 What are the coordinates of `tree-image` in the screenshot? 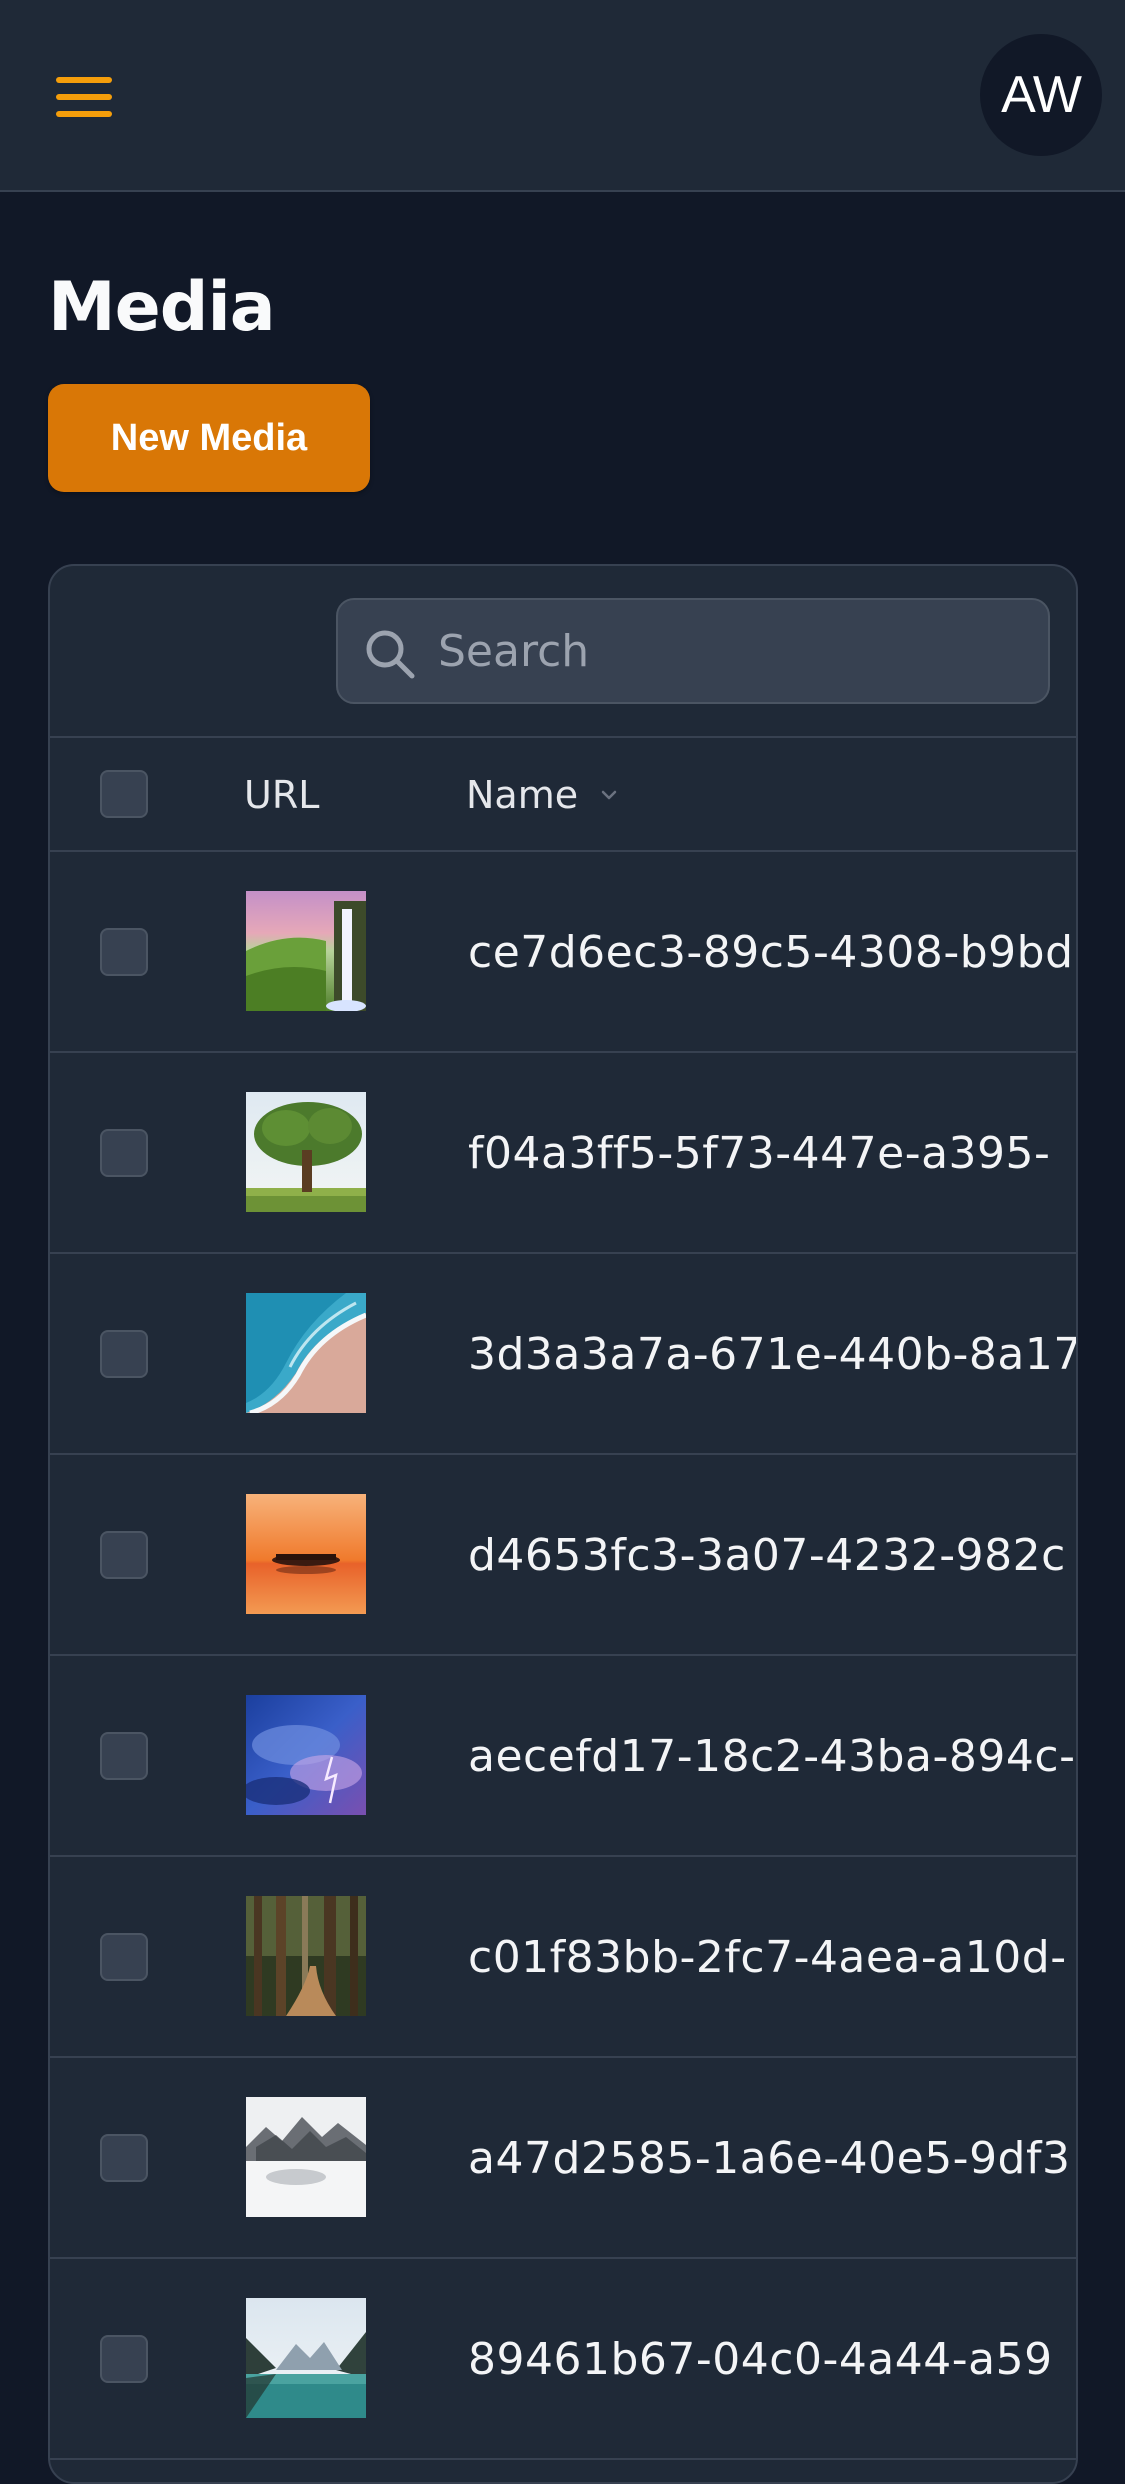 It's located at (306, 1152).